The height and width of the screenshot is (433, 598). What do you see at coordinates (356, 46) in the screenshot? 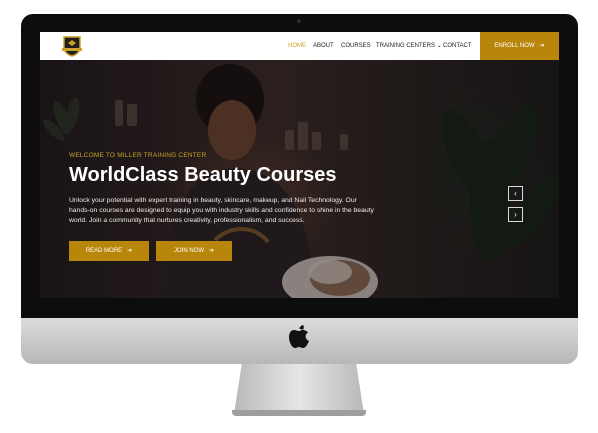
I see `nav-courses: COURSES` at bounding box center [356, 46].